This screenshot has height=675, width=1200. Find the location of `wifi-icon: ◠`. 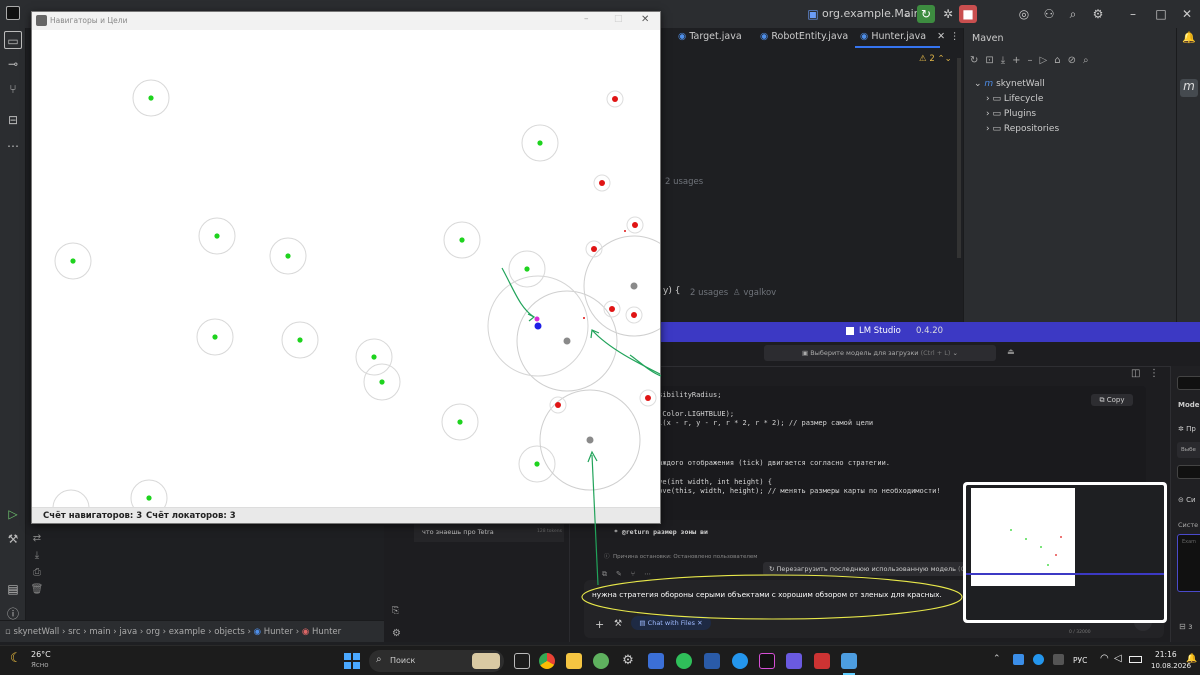

wifi-icon: ◠ is located at coordinates (1104, 658).